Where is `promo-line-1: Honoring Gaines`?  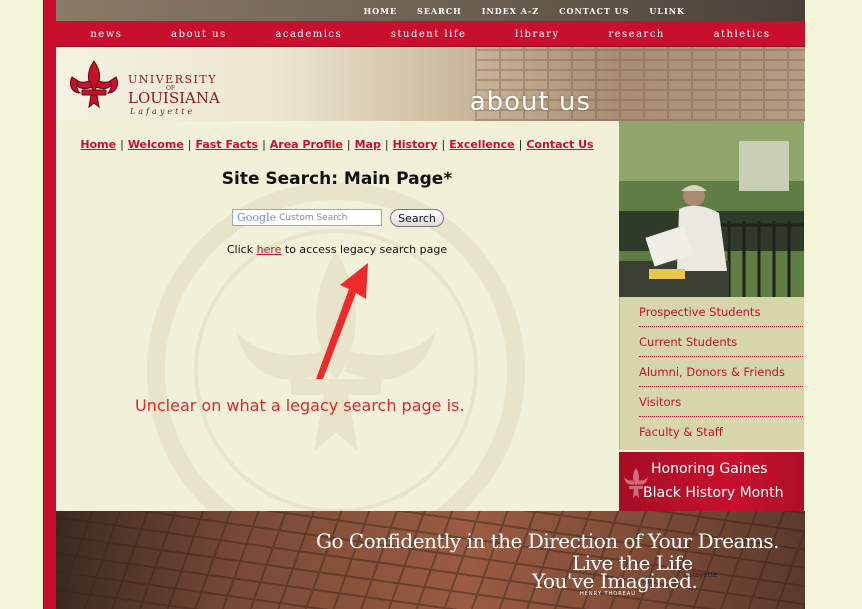
promo-line-1: Honoring Gaines is located at coordinates (709, 469).